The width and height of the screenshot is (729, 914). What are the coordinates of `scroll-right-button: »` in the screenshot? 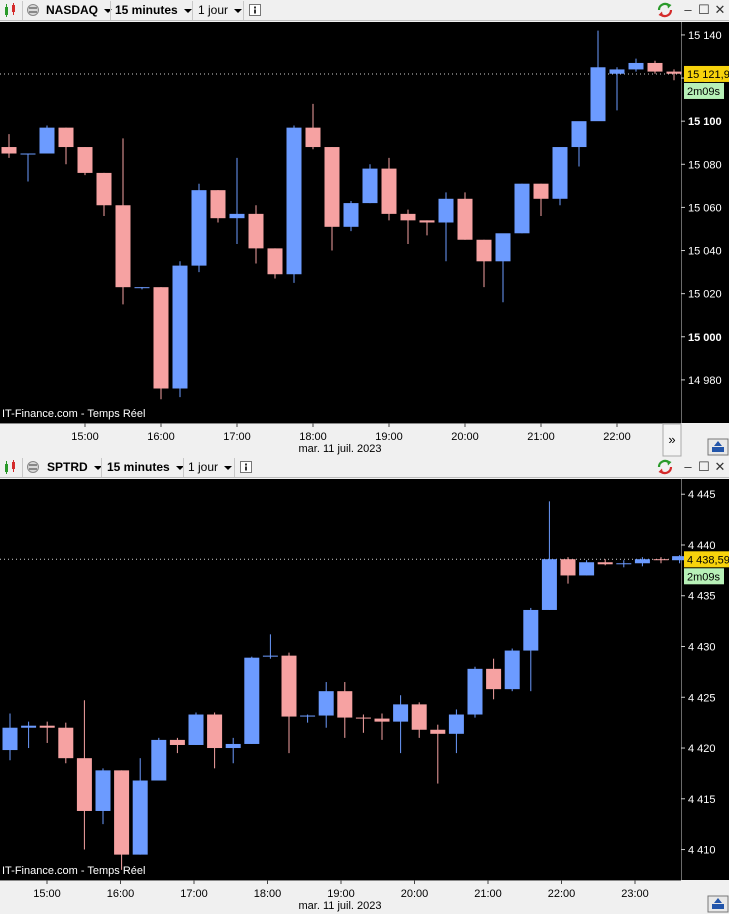 It's located at (672, 440).